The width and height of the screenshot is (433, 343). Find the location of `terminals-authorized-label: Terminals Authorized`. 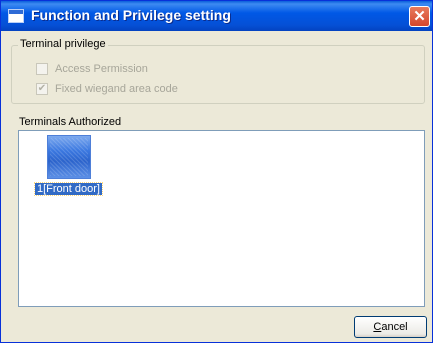

terminals-authorized-label: Terminals Authorized is located at coordinates (70, 122).